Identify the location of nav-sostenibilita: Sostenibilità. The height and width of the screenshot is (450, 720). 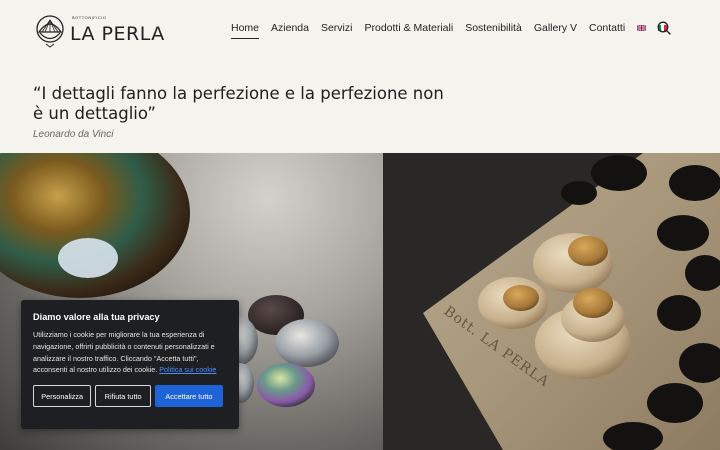
(493, 28).